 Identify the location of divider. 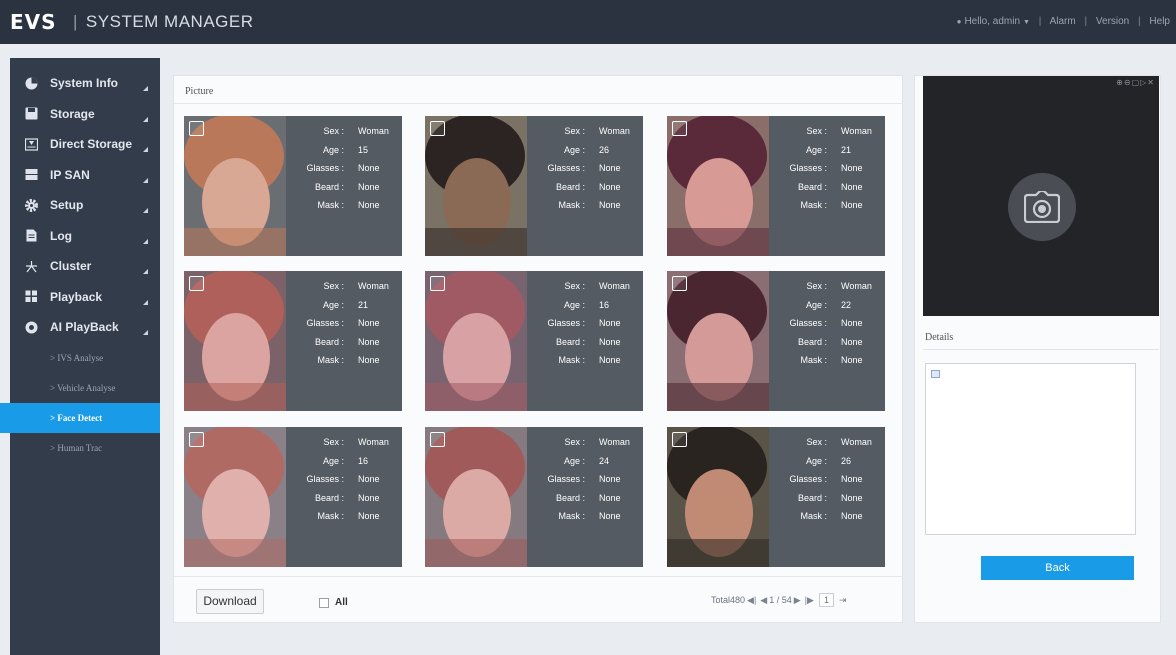
(1041, 349).